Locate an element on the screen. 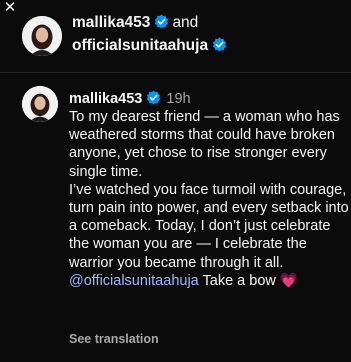 This screenshot has width=351, height=362. header-username-2: officialsunitaahuja is located at coordinates (140, 45).